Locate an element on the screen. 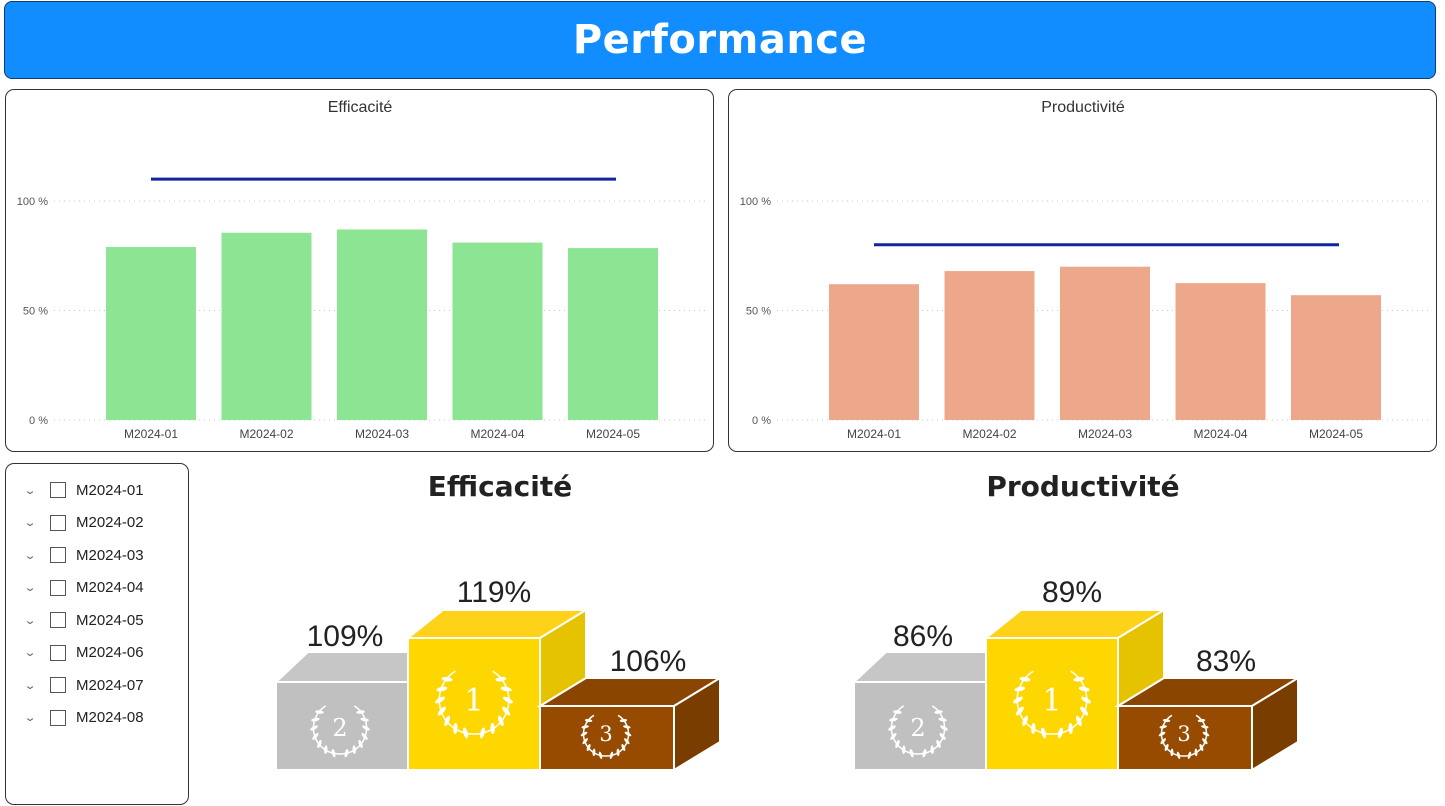 The width and height of the screenshot is (1445, 806). slicer-item: ⌄ M2024-04 is located at coordinates (84, 588).